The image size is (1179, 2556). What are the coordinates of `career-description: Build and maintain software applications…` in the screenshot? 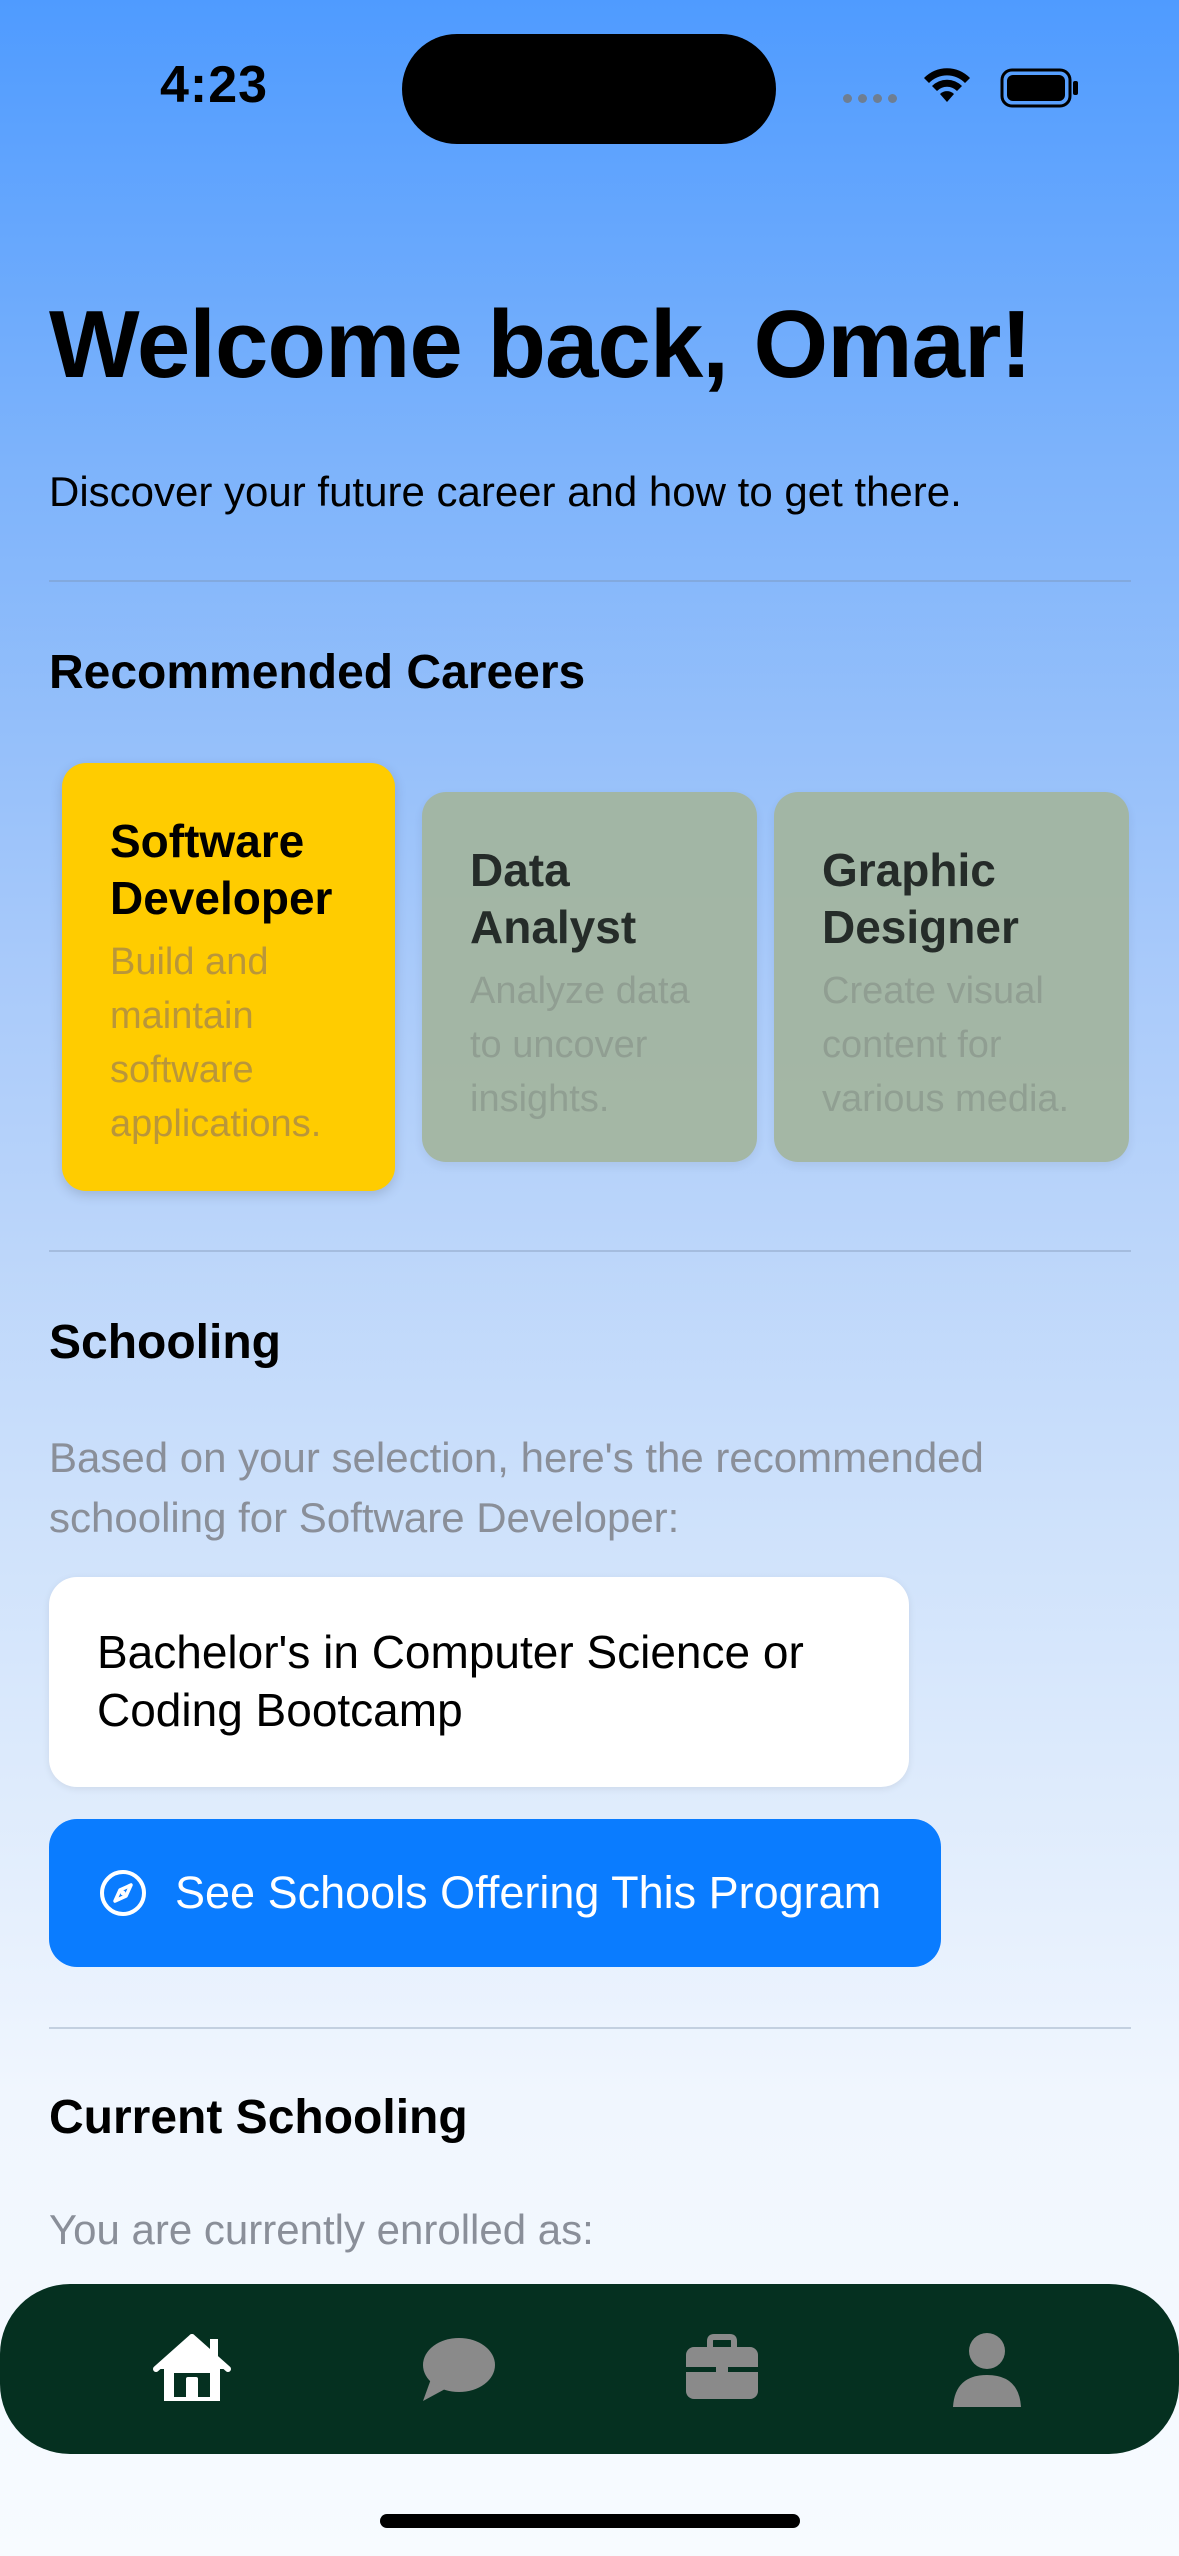 It's located at (216, 1043).